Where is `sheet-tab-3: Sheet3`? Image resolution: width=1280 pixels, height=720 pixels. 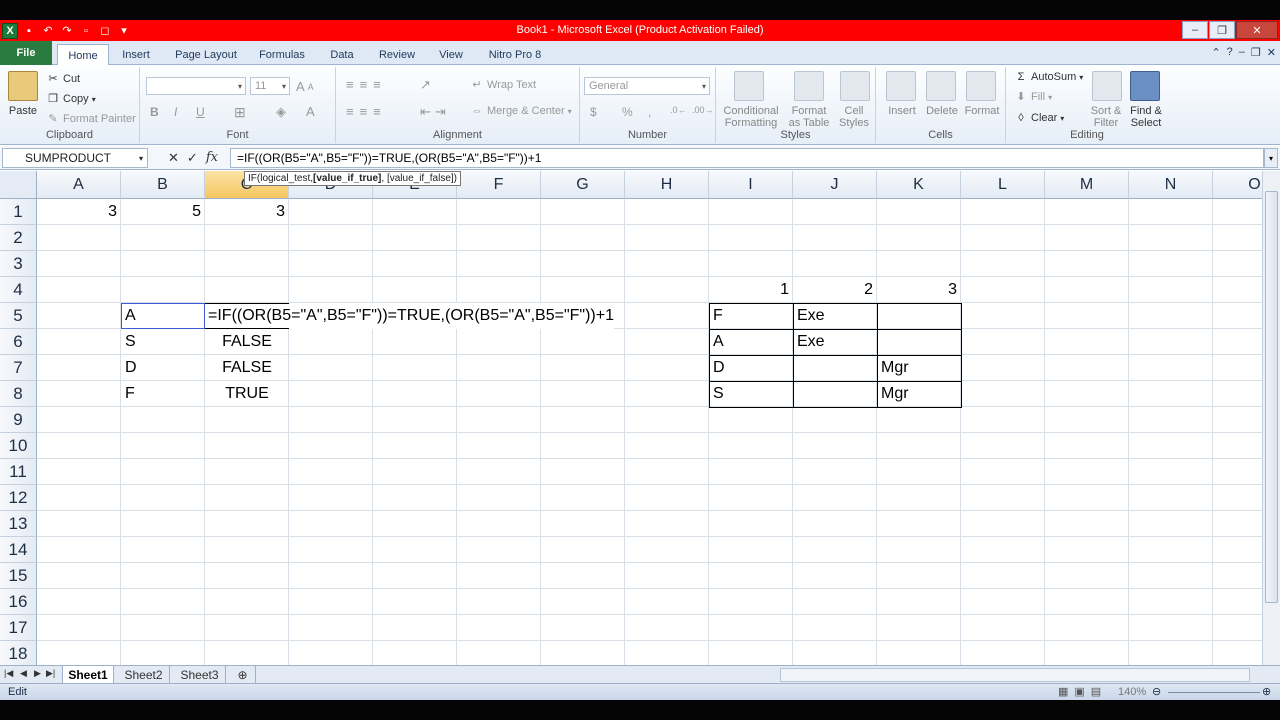 sheet-tab-3: Sheet3 is located at coordinates (200, 674).